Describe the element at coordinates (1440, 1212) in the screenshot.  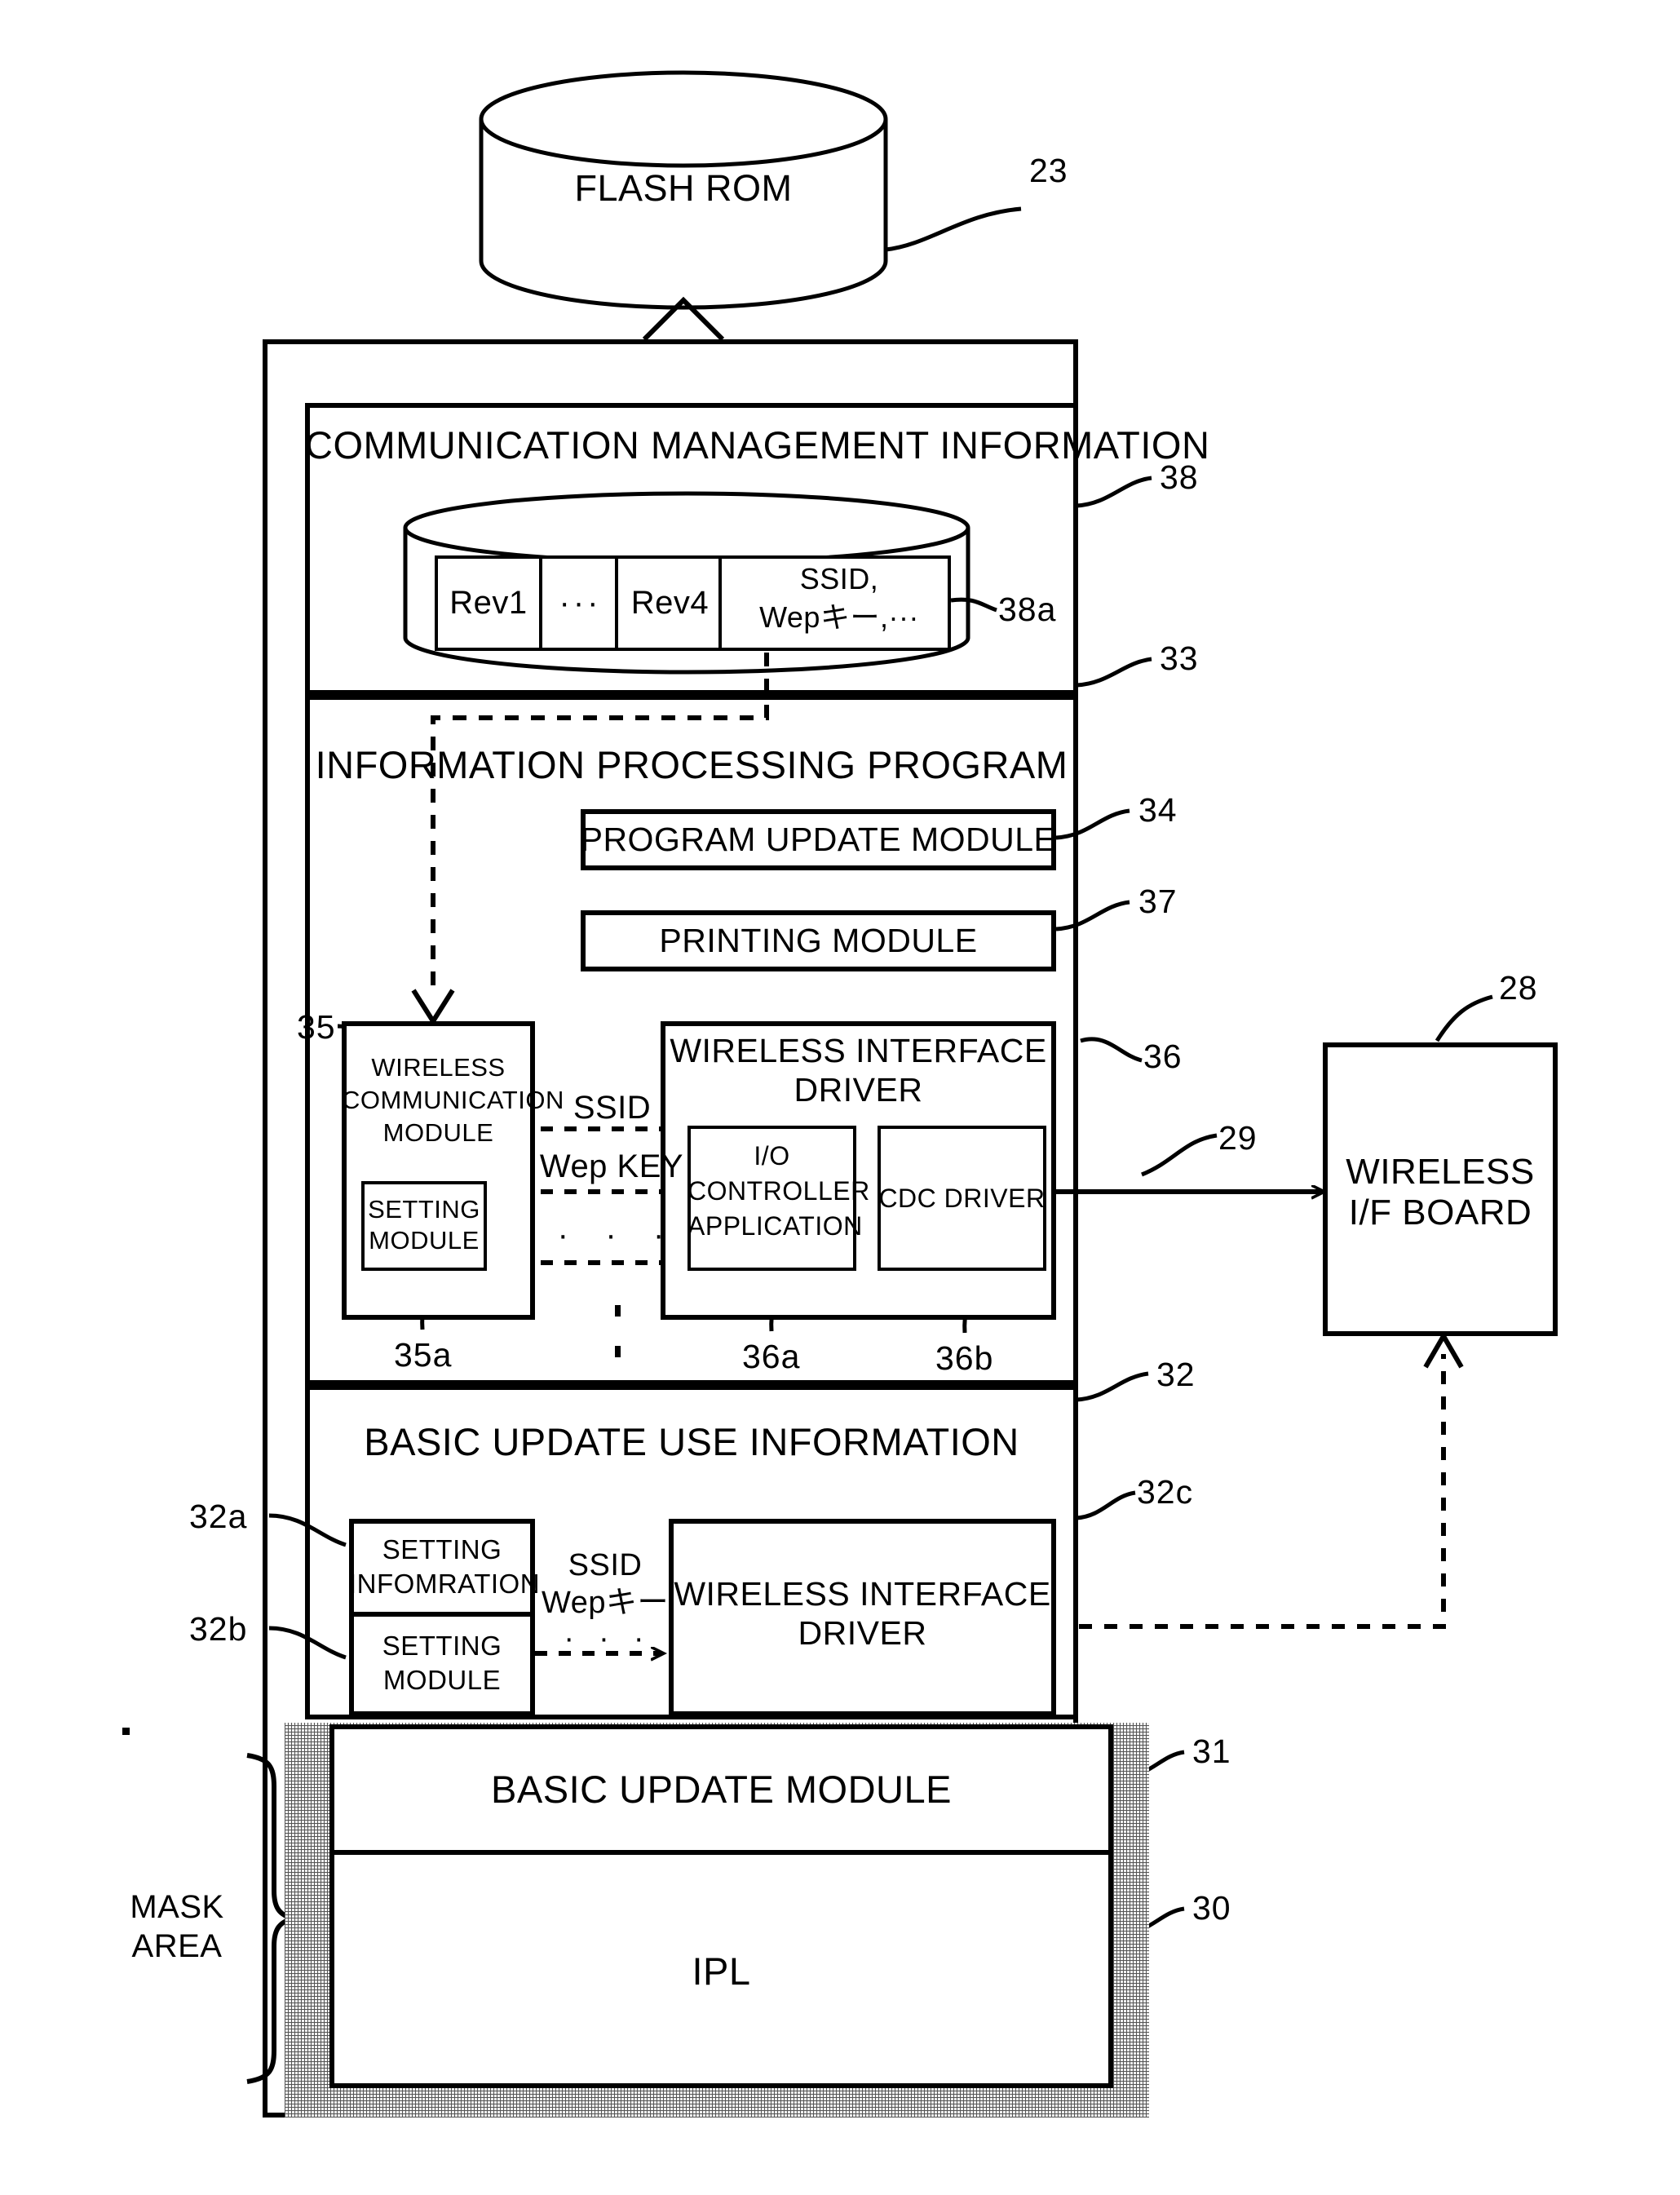
I see `wireless-if-board-line2: I/F BOARD` at that location.